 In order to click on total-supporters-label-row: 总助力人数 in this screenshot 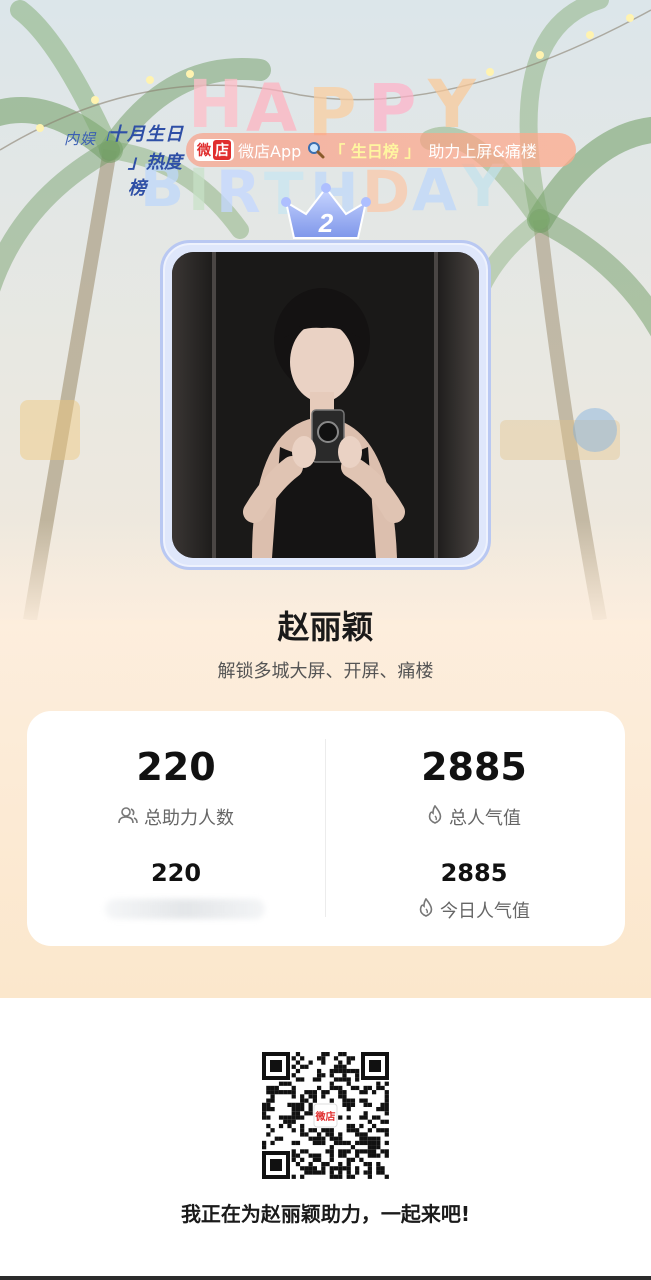, I will do `click(176, 817)`.